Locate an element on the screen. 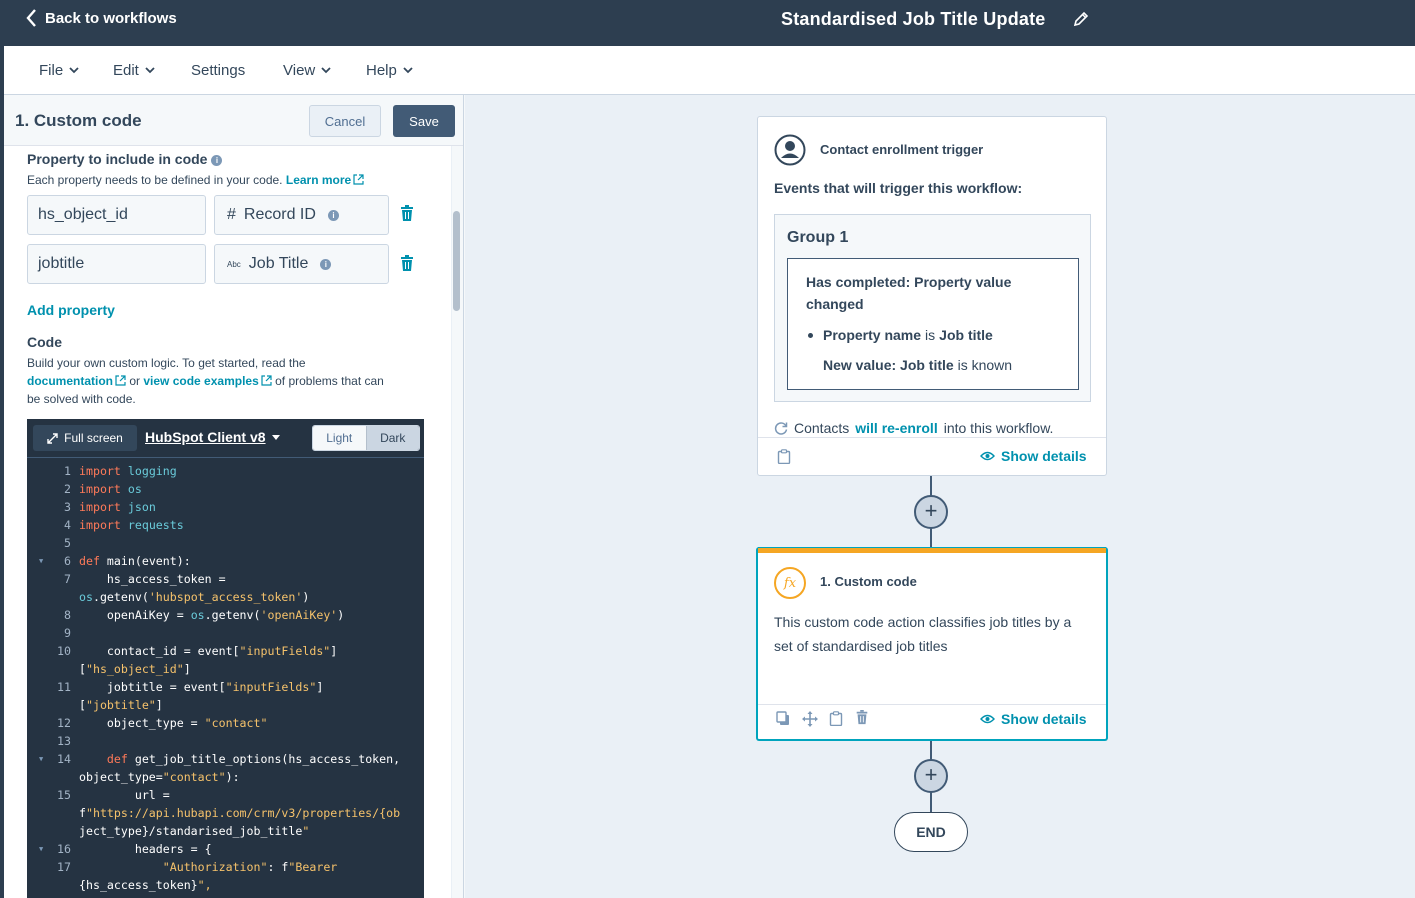 This screenshot has width=1415, height=898. reenroll-link: will re-enroll is located at coordinates (896, 428).